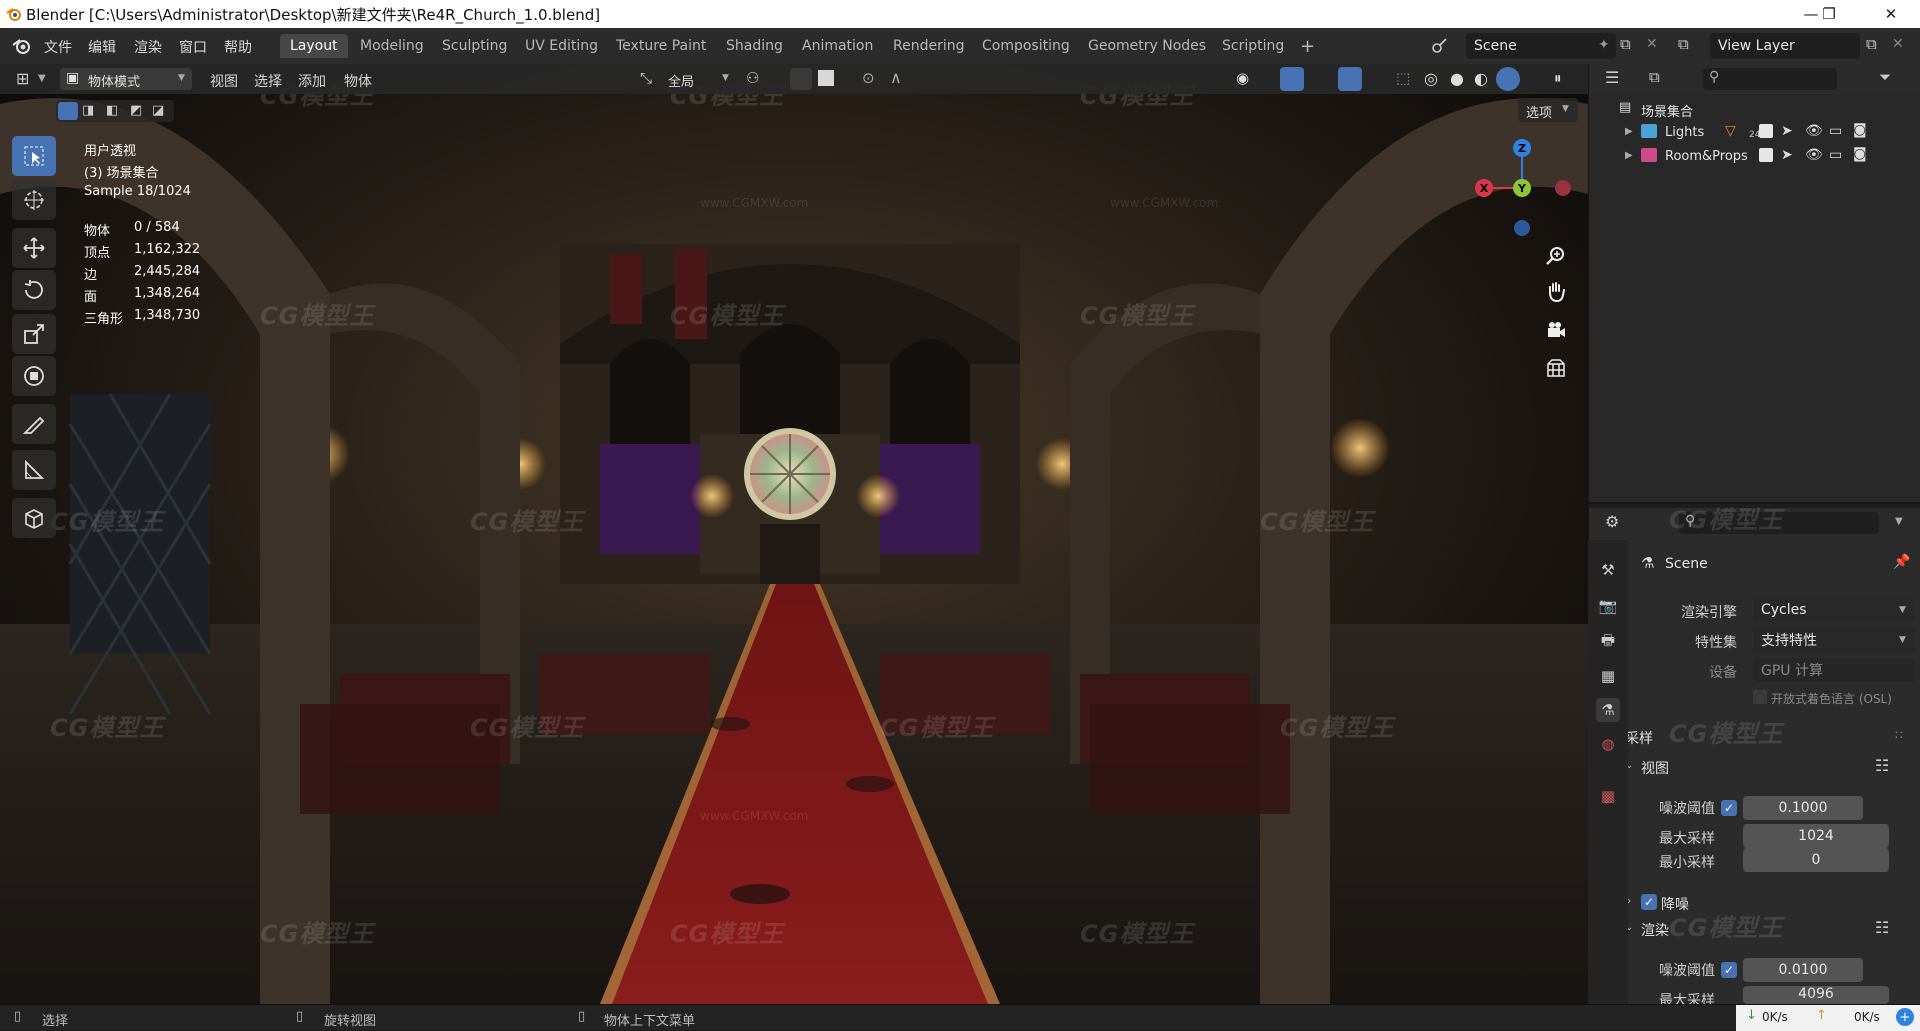 The image size is (1920, 1031). I want to click on monitor-icon: ▭, so click(1835, 131).